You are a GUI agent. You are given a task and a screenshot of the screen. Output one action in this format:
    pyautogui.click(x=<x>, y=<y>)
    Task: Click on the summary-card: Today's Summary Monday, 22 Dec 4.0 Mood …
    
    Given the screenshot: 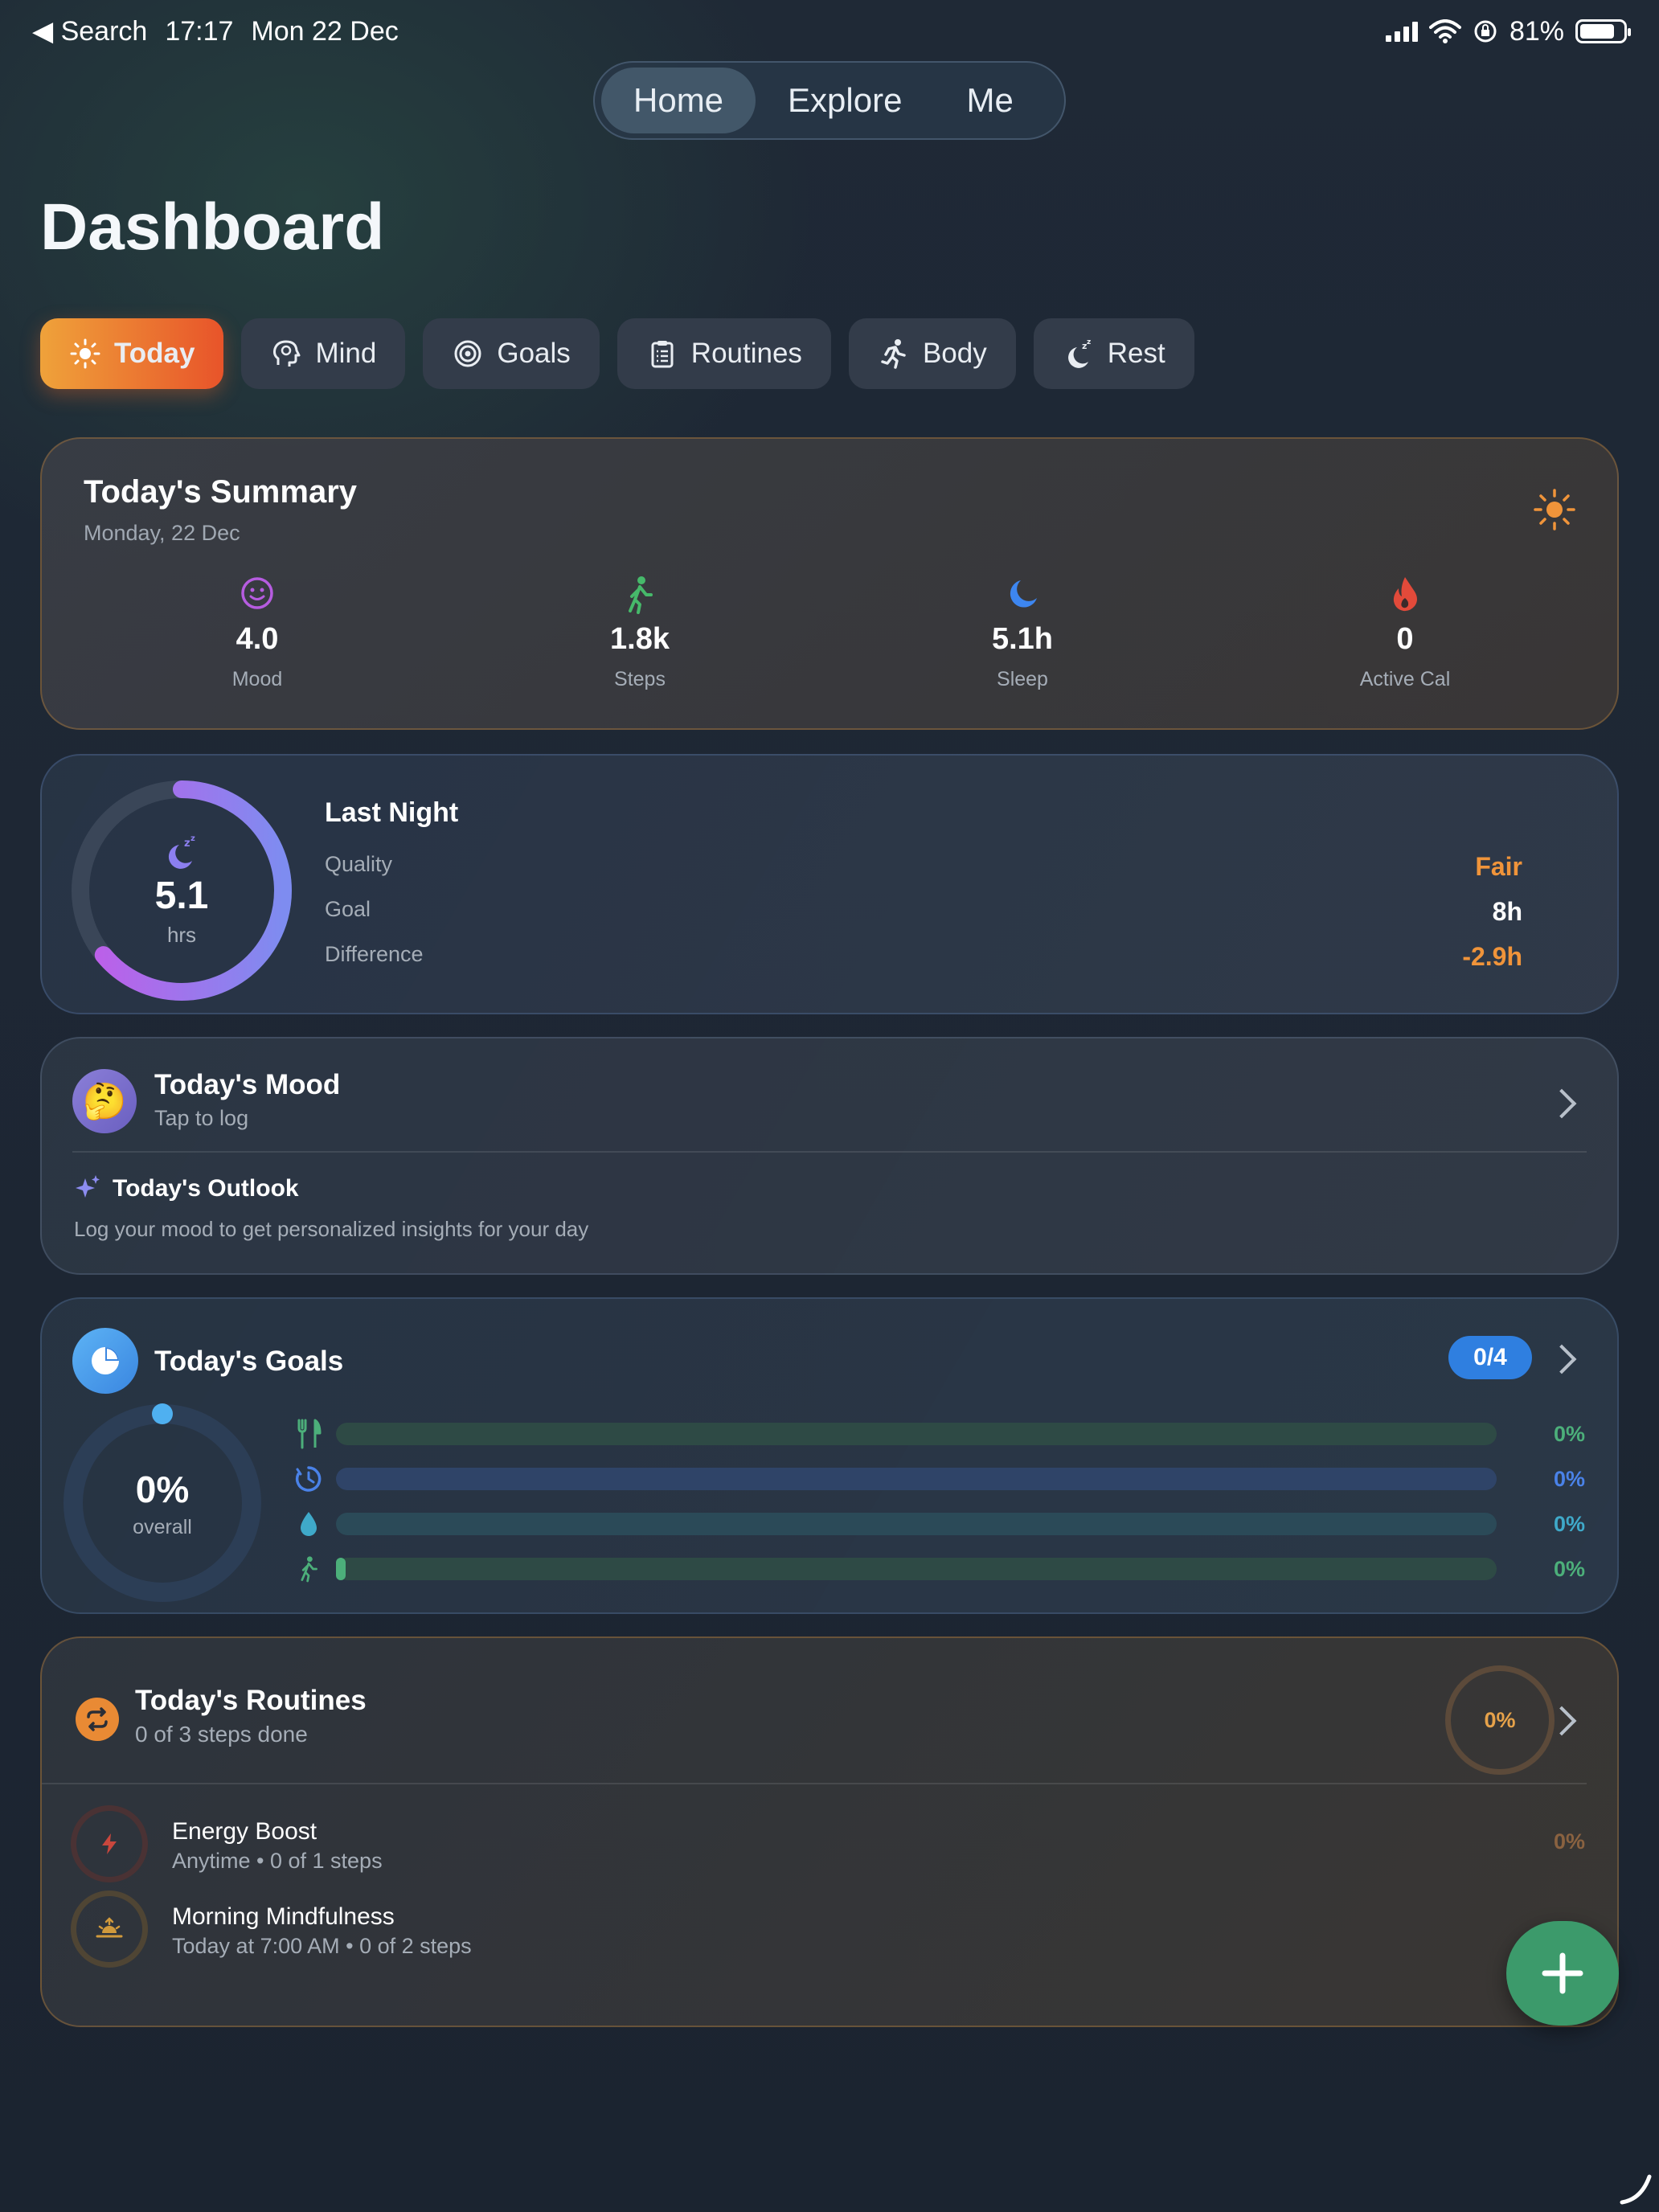 What is the action you would take?
    pyautogui.click(x=829, y=583)
    